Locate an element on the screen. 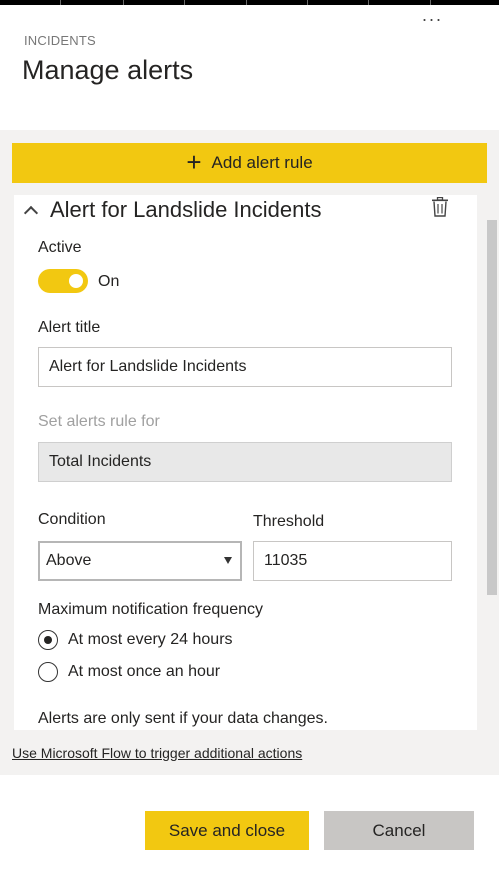  set-rule-label: Set alerts rule for is located at coordinates (99, 421).